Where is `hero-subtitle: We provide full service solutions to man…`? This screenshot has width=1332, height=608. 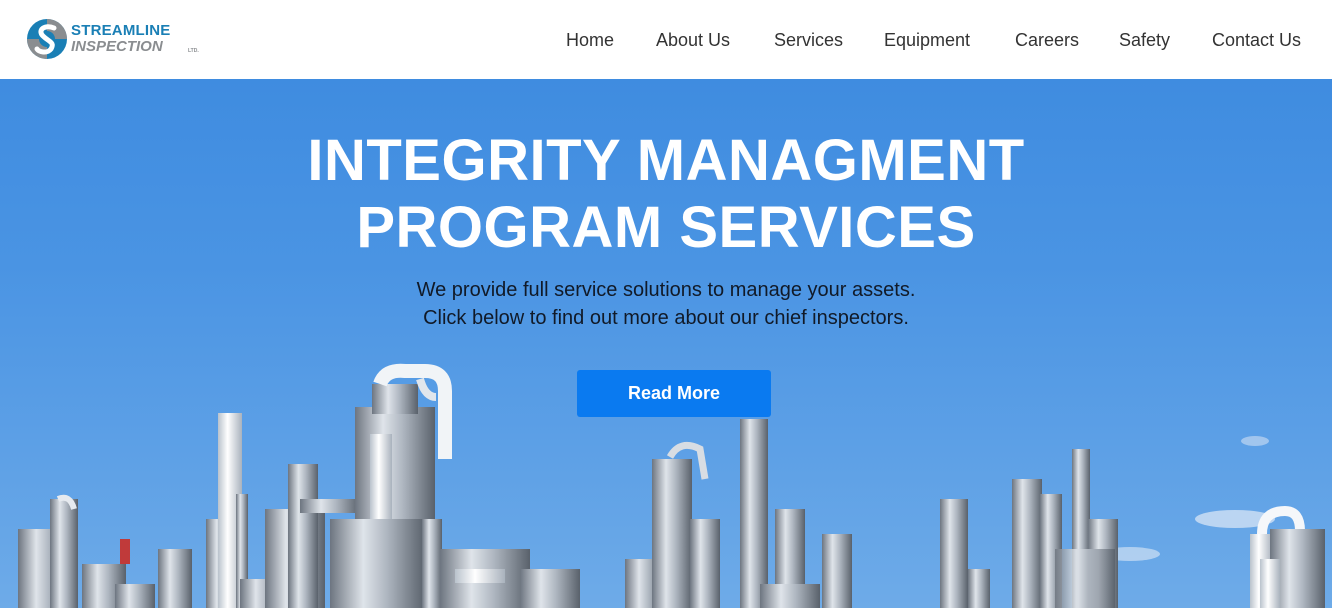
hero-subtitle: We provide full service solutions to man… is located at coordinates (666, 304).